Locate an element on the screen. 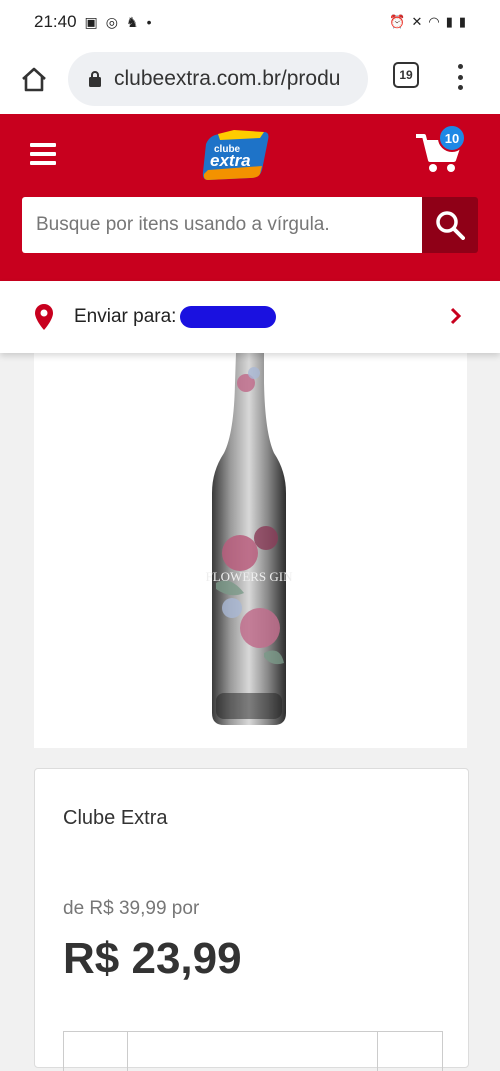  clock: 21:40 is located at coordinates (55, 21).